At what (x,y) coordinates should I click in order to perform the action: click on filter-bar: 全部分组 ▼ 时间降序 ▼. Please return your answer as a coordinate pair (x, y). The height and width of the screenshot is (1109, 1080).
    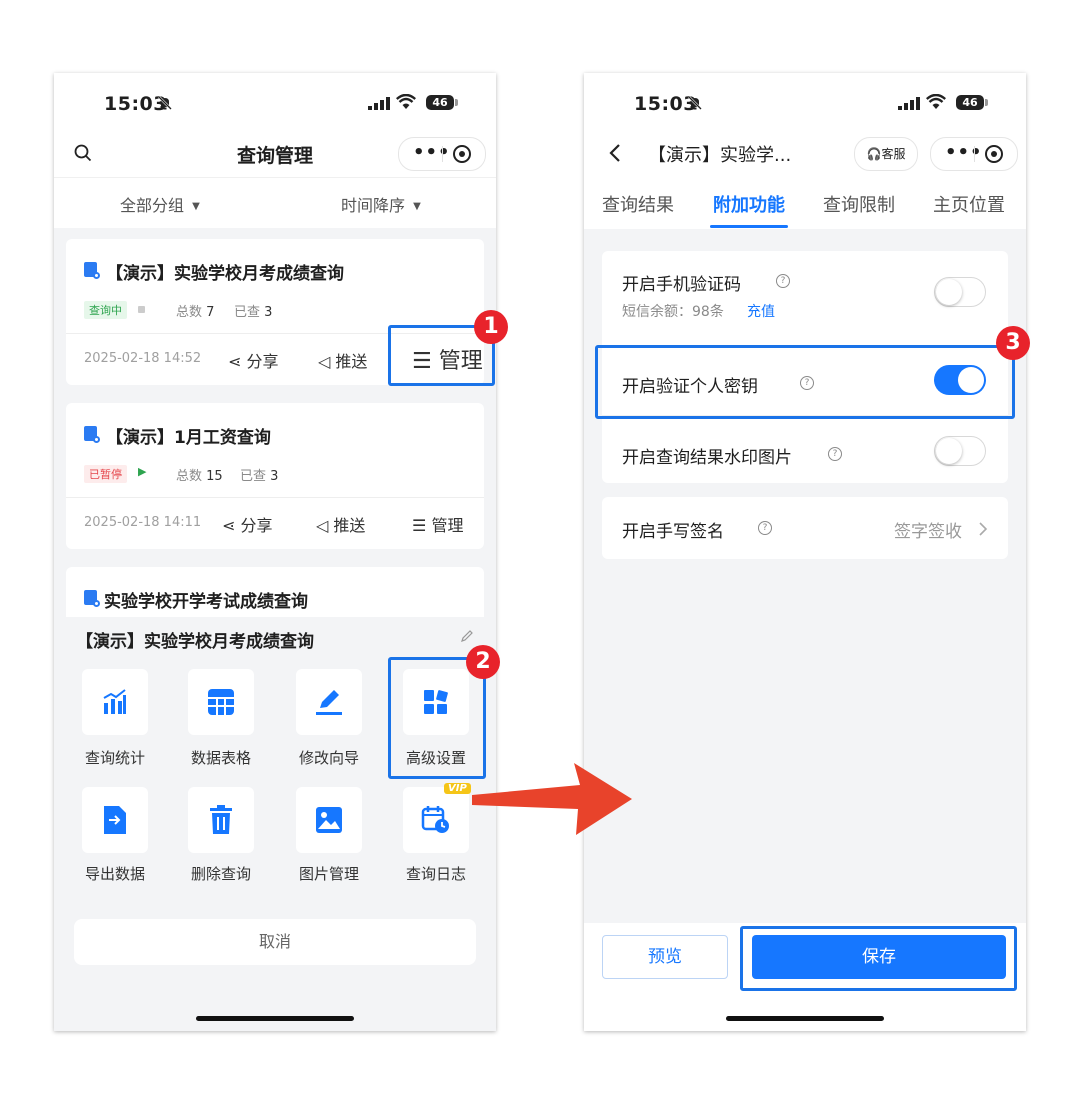
    Looking at the image, I should click on (275, 202).